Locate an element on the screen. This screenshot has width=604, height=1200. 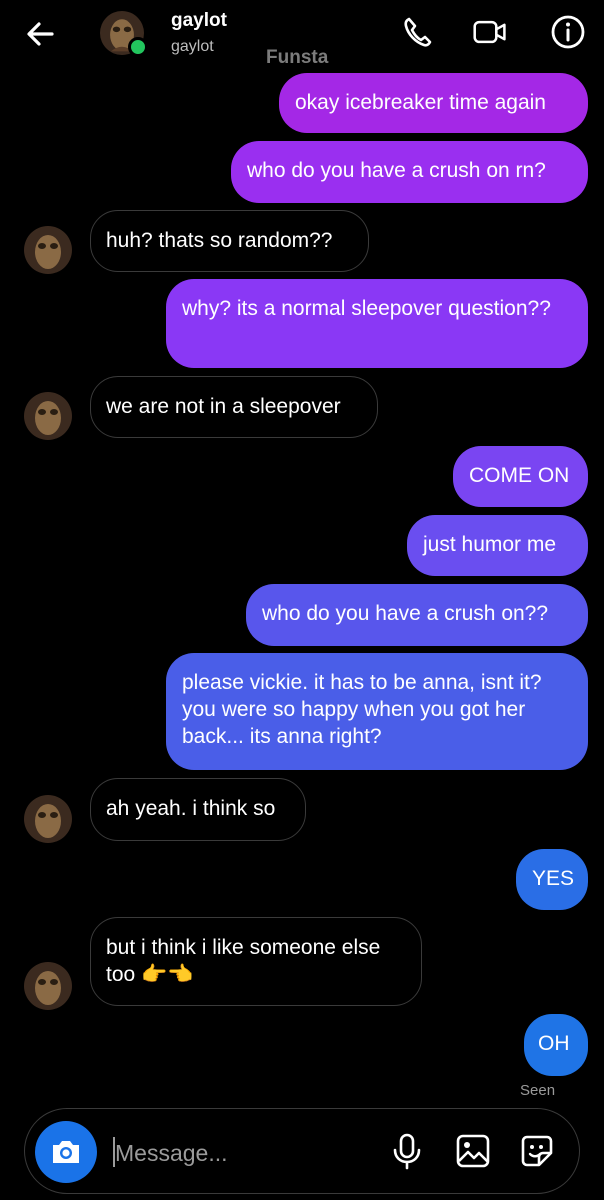
online-status-dot is located at coordinates (138, 47).